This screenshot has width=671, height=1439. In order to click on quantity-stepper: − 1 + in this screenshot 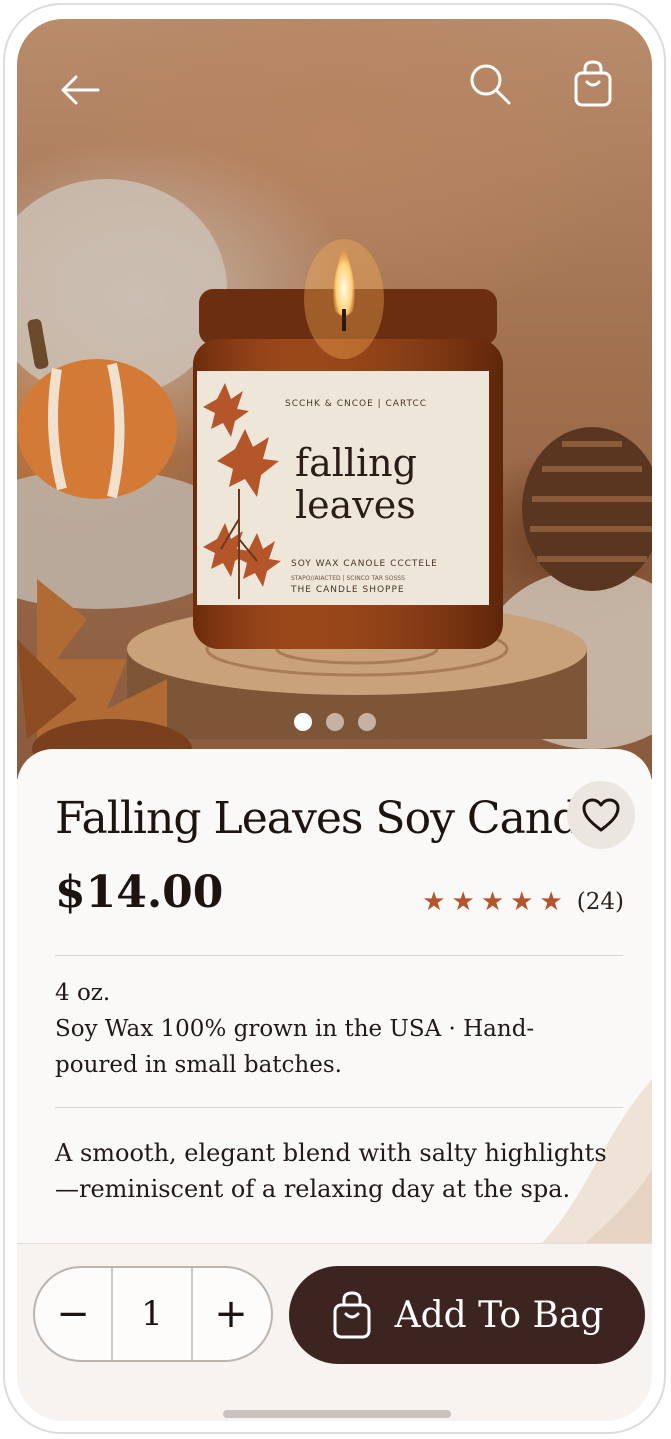, I will do `click(153, 1314)`.